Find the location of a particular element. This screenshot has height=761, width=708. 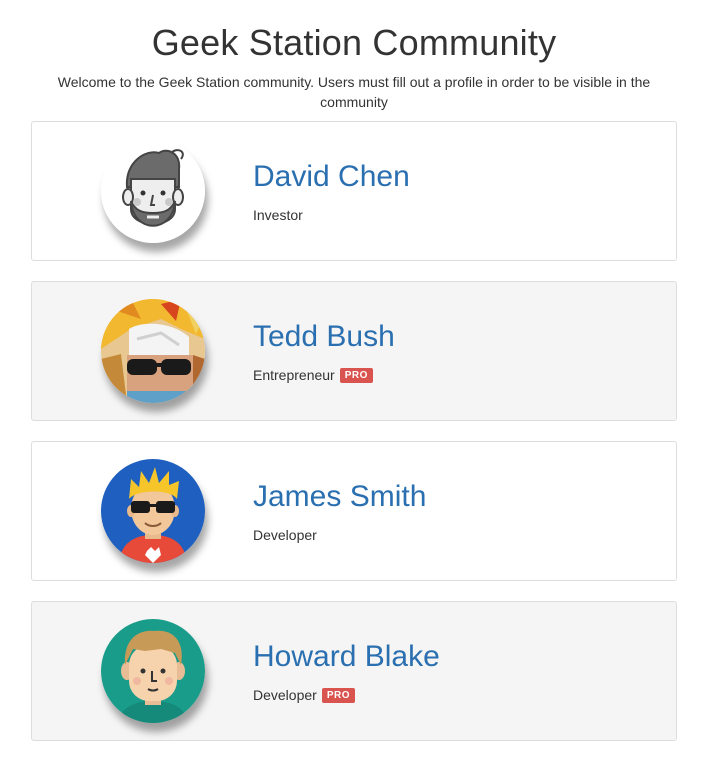

sunglasses-man-icon is located at coordinates (153, 511).